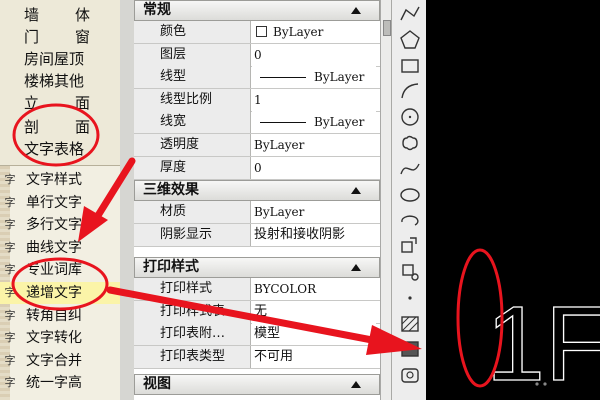 This screenshot has height=400, width=600. Describe the element at coordinates (410, 298) in the screenshot. I see `point-icon` at that location.